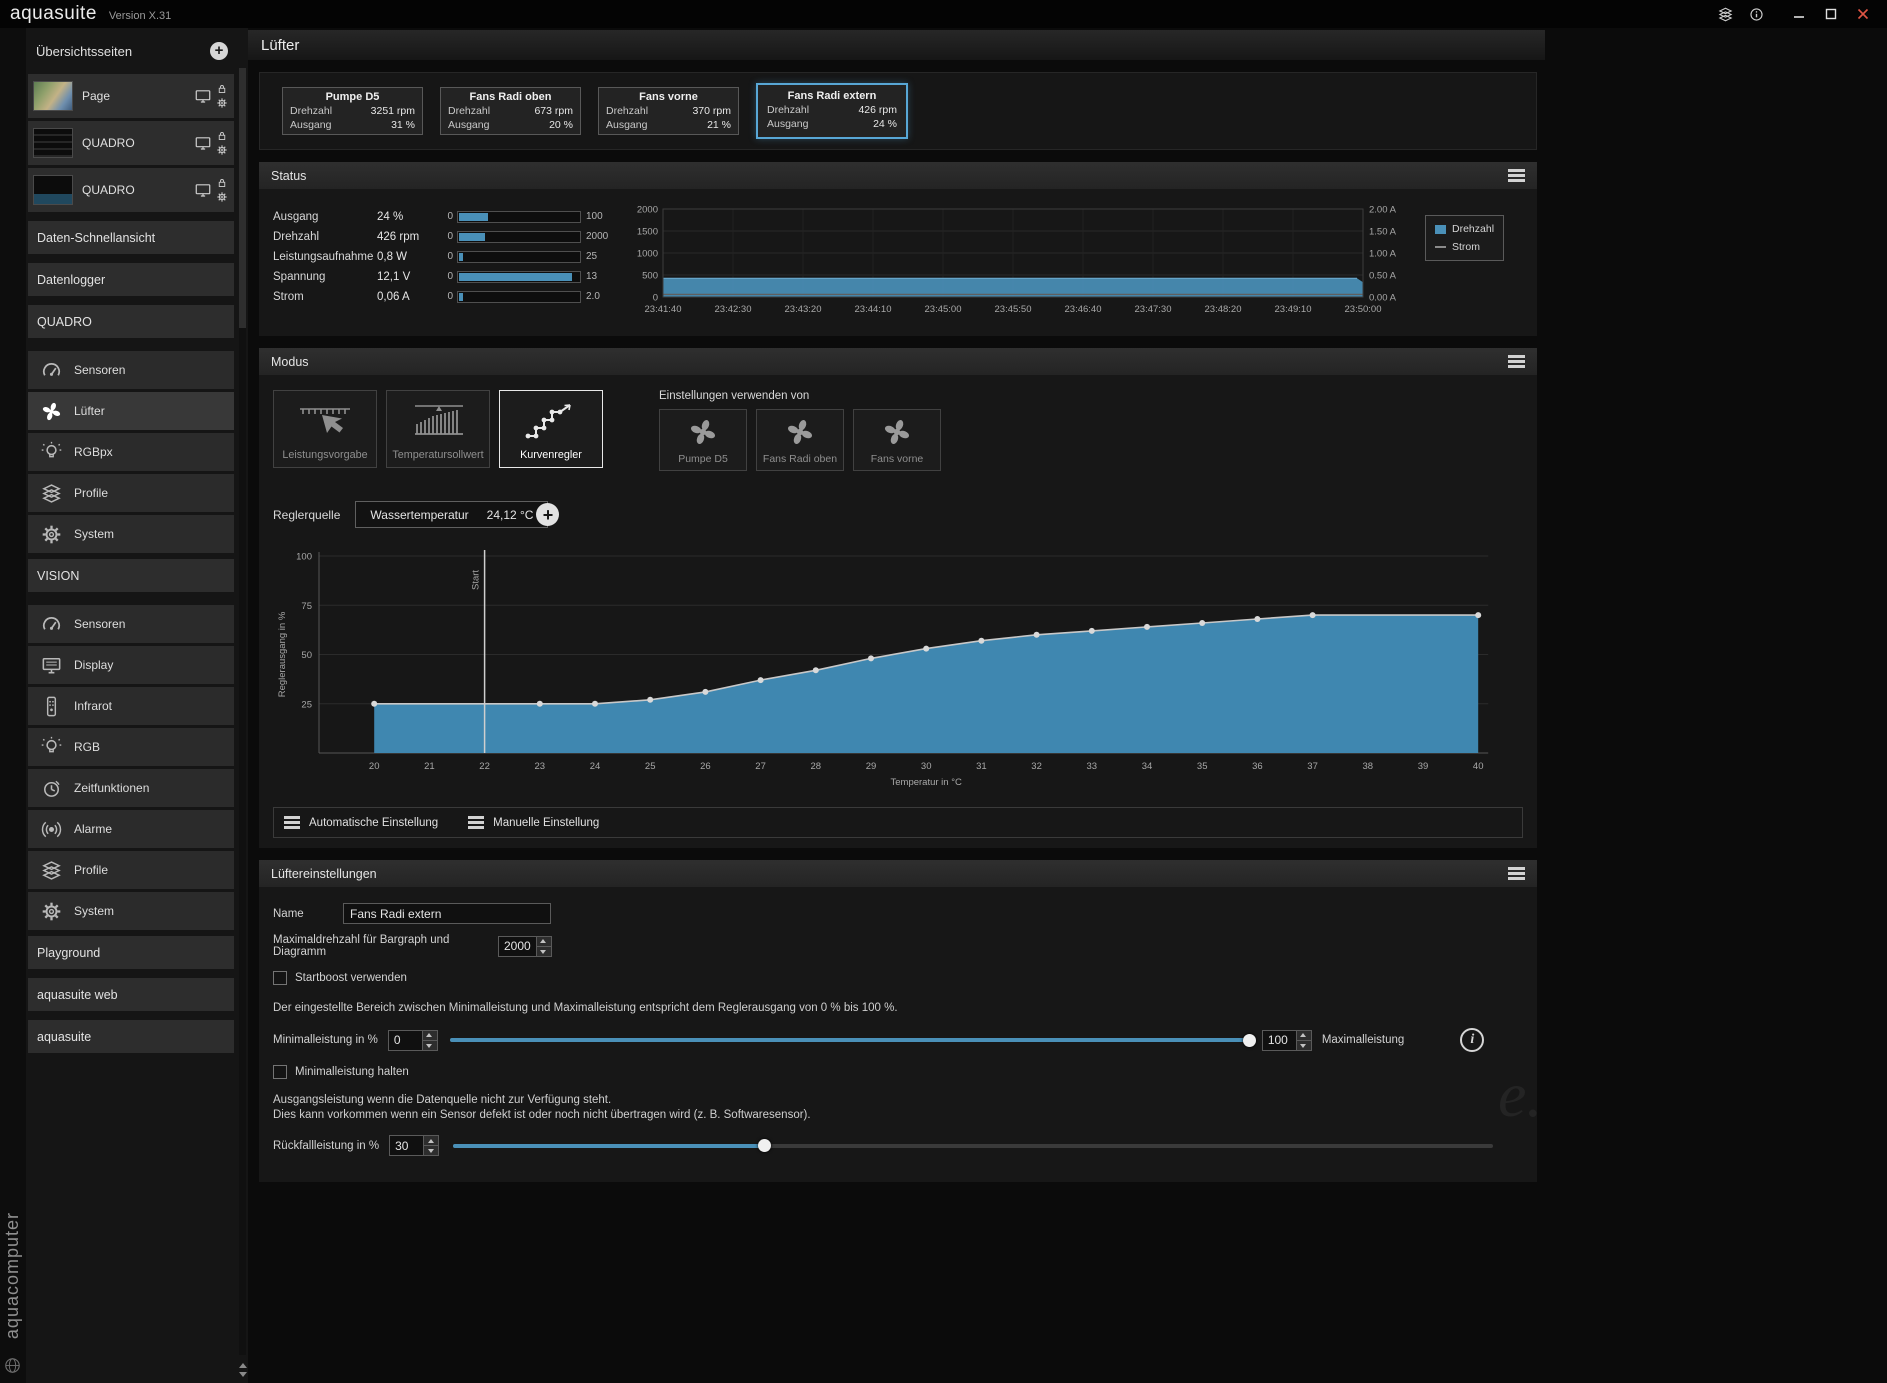  What do you see at coordinates (419, 514) in the screenshot?
I see `source-name: Wassertemperatur` at bounding box center [419, 514].